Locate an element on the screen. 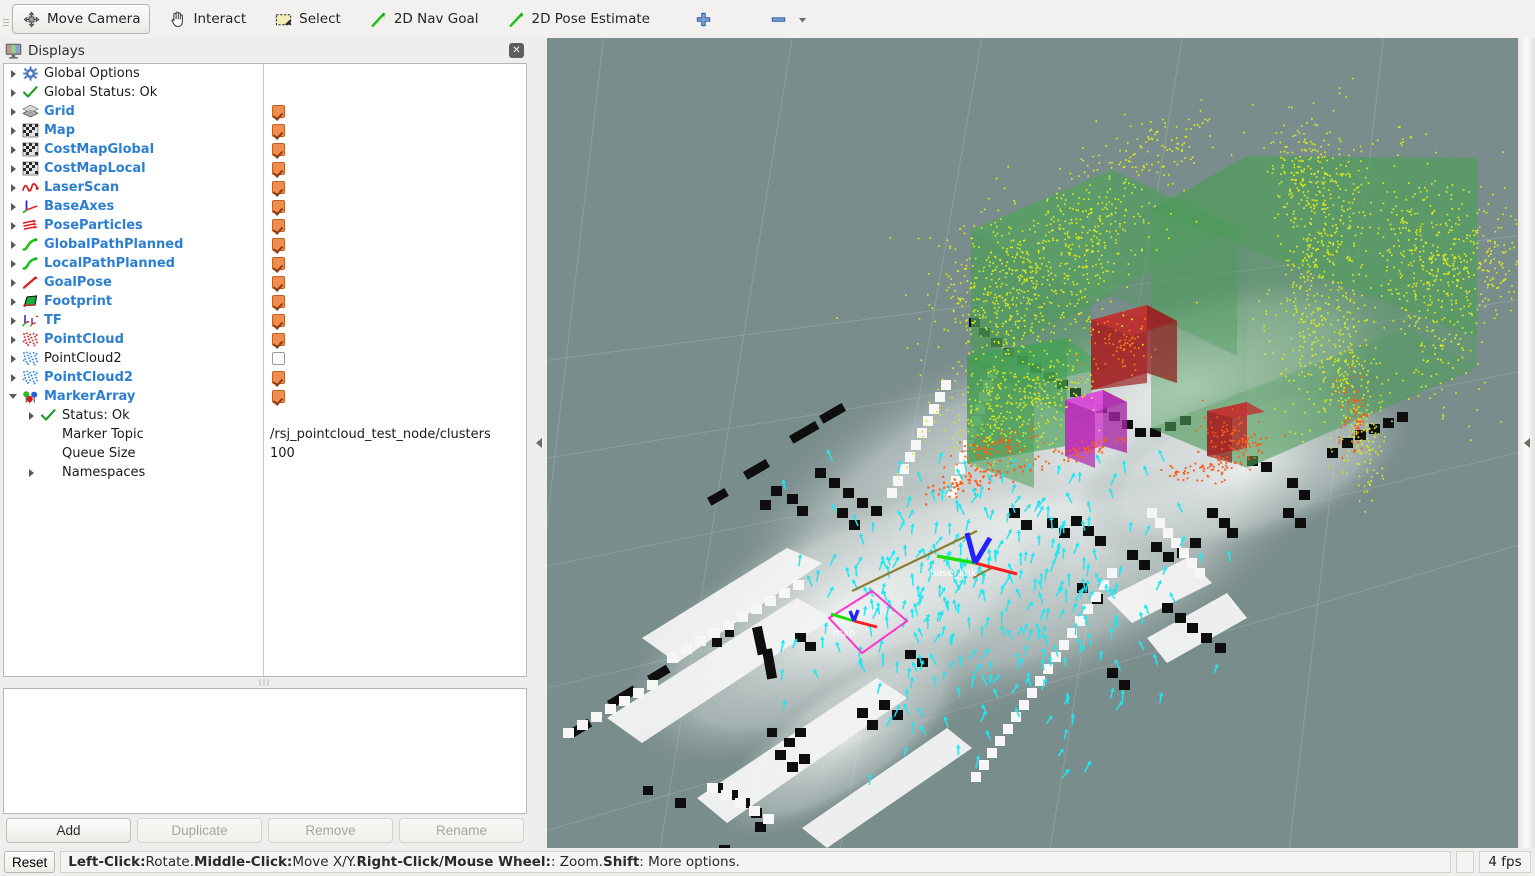 The width and height of the screenshot is (1535, 876). tree-item-value: /rsj_pointcloud_test_node/clusters is located at coordinates (380, 434).